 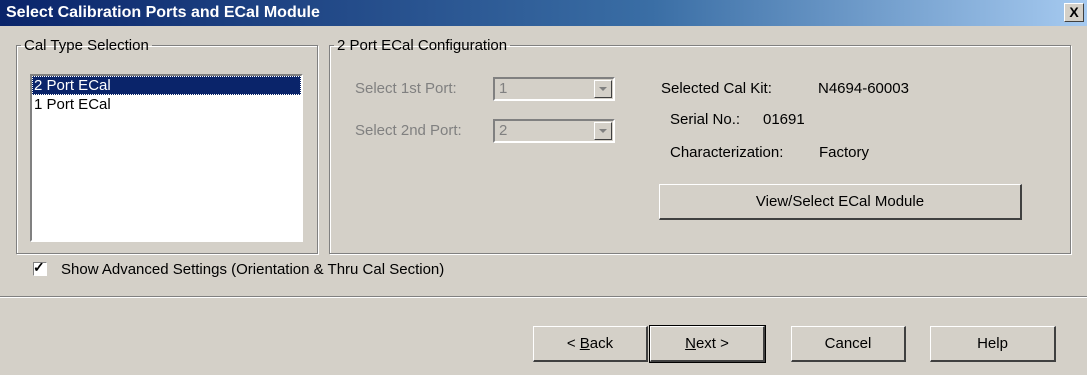 I want to click on back-button: < Back, so click(x=590, y=344).